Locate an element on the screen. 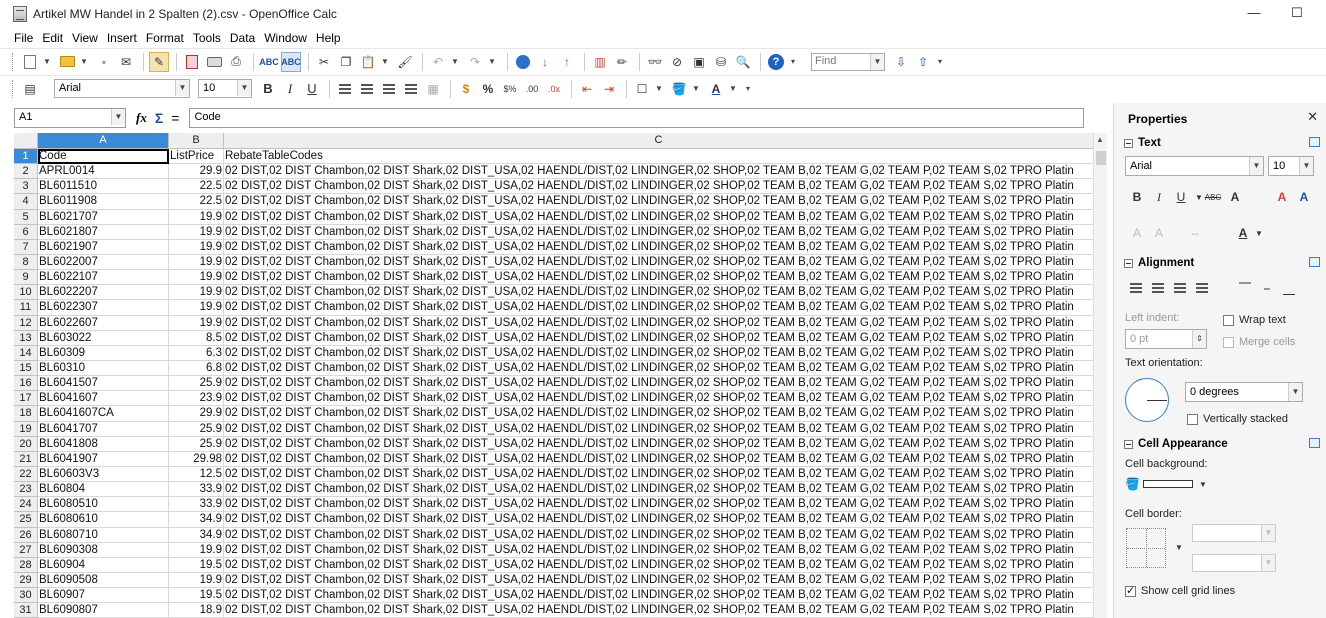  cell-code: BL6022307 is located at coordinates (103, 308).